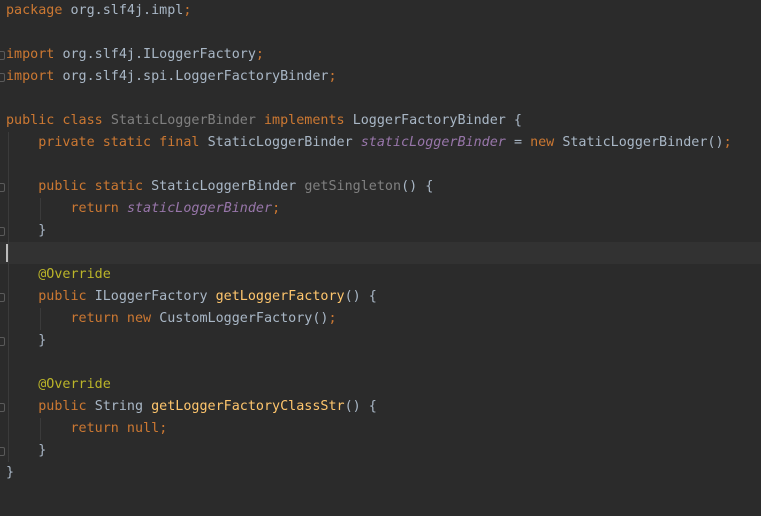 The image size is (761, 516). I want to click on interface-name: LoggerFactoryBinder {, so click(437, 120).